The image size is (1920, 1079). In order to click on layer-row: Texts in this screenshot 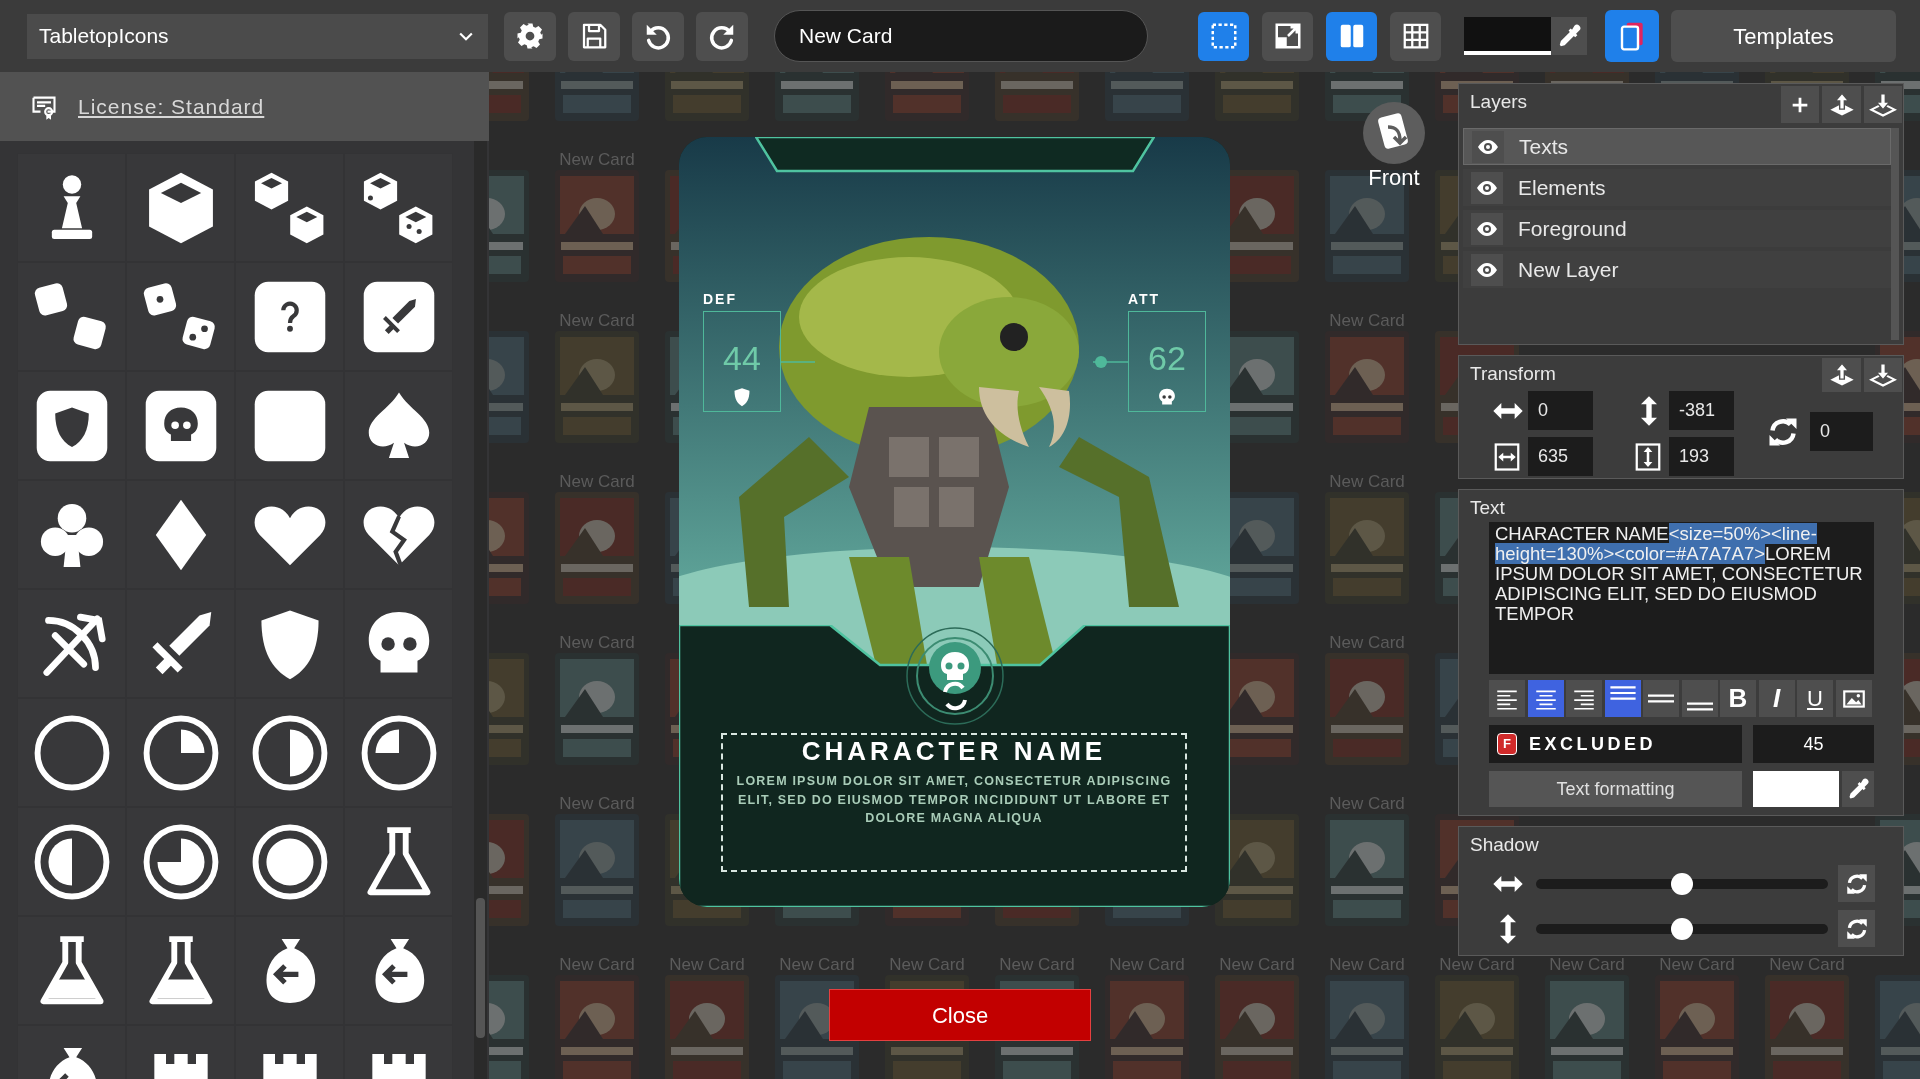, I will do `click(1677, 146)`.